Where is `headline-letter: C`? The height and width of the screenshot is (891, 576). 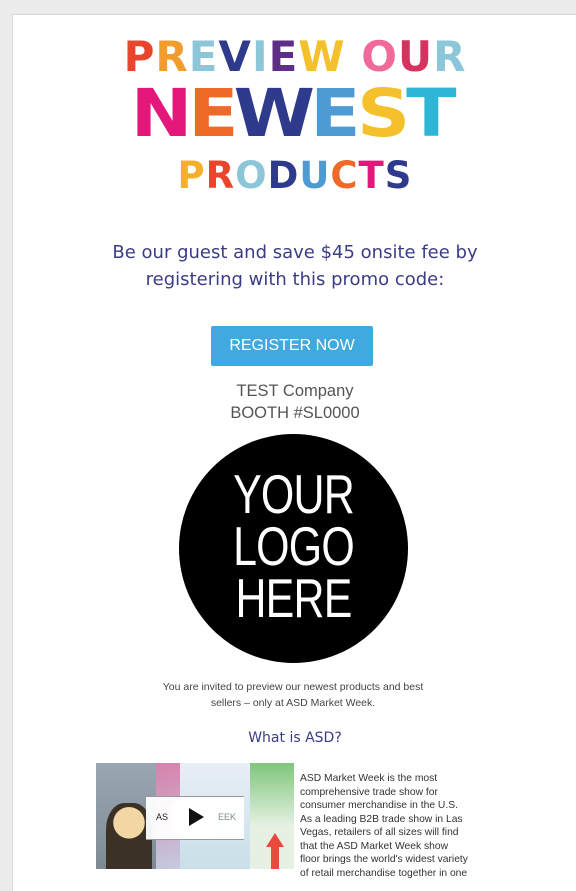
headline-letter: C is located at coordinates (344, 175).